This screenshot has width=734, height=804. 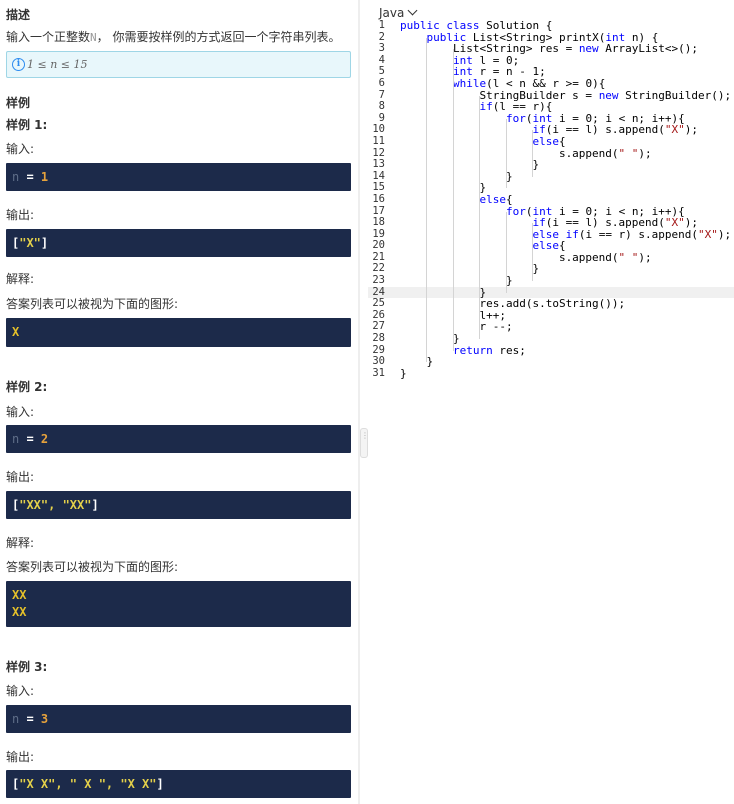 What do you see at coordinates (20, 477) in the screenshot?
I see `sample-2-output-label: 输出:` at bounding box center [20, 477].